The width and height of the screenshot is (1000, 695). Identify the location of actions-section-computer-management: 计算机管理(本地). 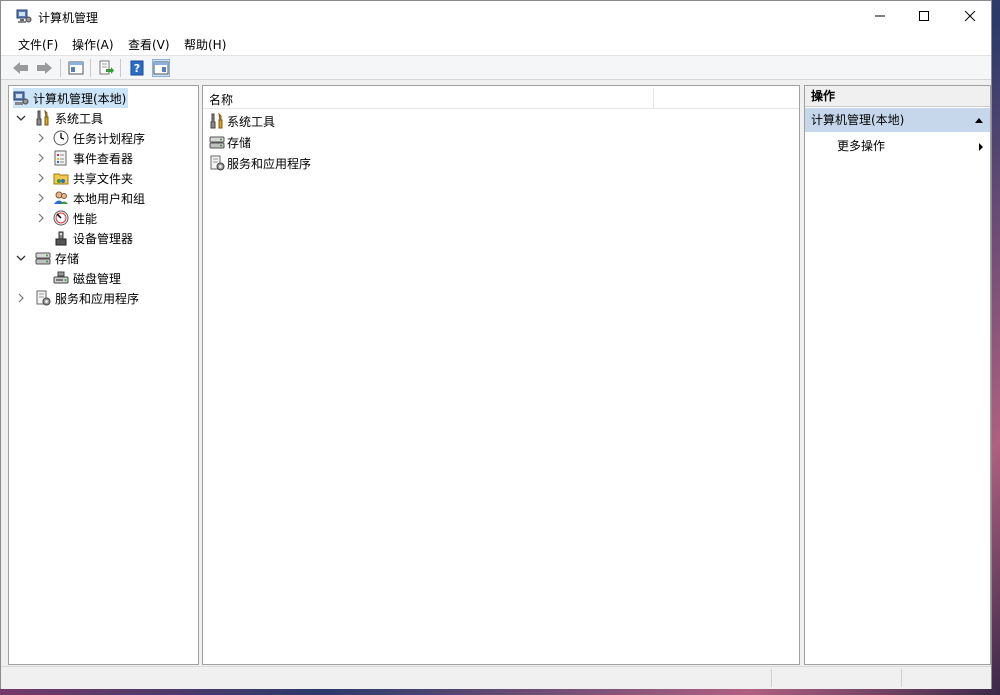
(897, 120).